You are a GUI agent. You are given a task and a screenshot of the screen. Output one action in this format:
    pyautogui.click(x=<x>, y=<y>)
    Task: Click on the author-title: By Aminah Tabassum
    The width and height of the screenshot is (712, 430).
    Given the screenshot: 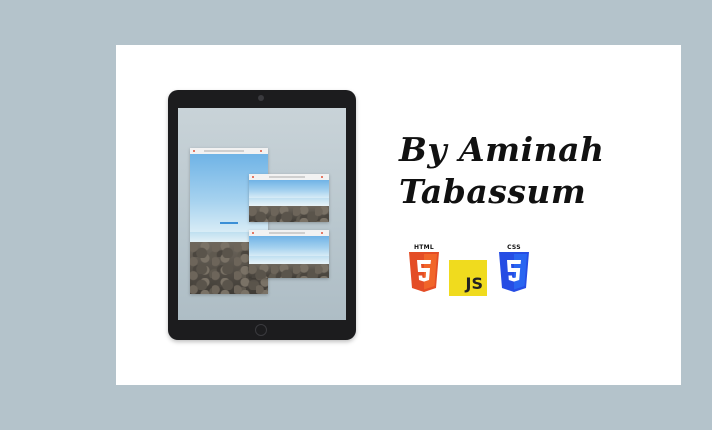 What is the action you would take?
    pyautogui.click(x=529, y=171)
    